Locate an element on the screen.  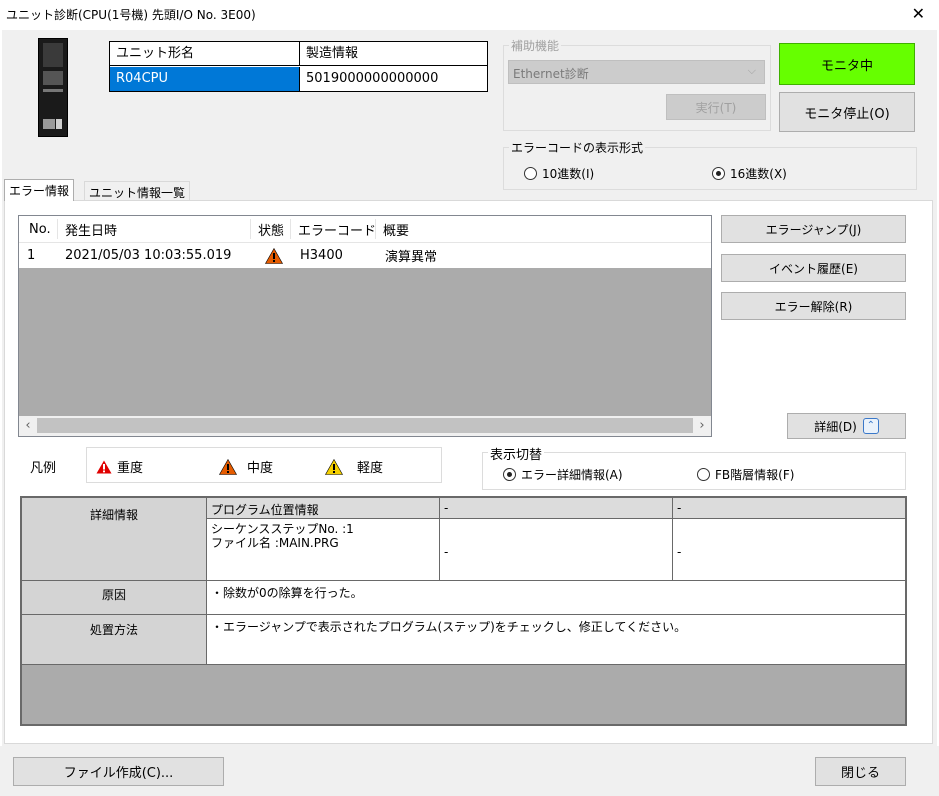
close-icon: ✕ is located at coordinates (918, 13).